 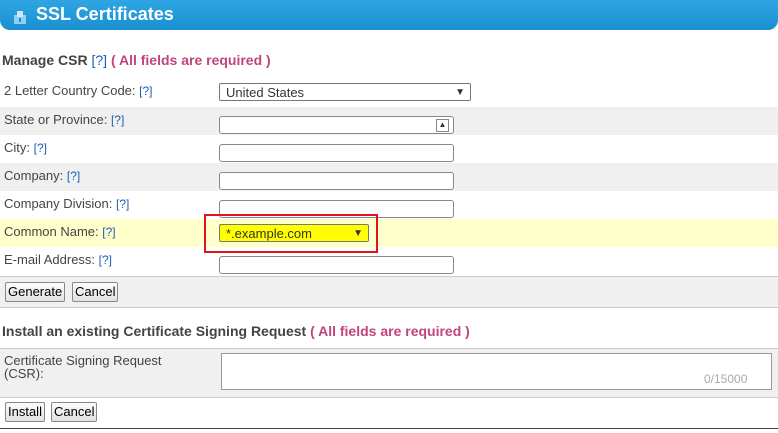 What do you see at coordinates (99, 60) in the screenshot?
I see `manage-csr-help-link: [?]` at bounding box center [99, 60].